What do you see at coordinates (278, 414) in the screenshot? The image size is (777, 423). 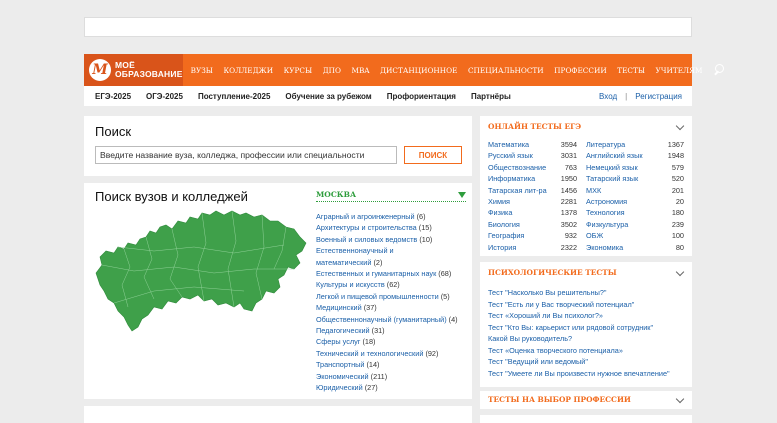 I see `bottom-left-panel` at bounding box center [278, 414].